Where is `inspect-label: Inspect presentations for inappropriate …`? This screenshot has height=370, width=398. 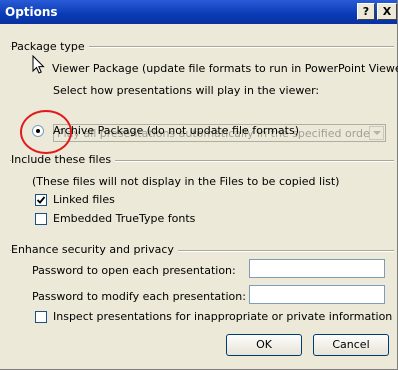 inspect-label: Inspect presentations for inappropriate … is located at coordinates (222, 316).